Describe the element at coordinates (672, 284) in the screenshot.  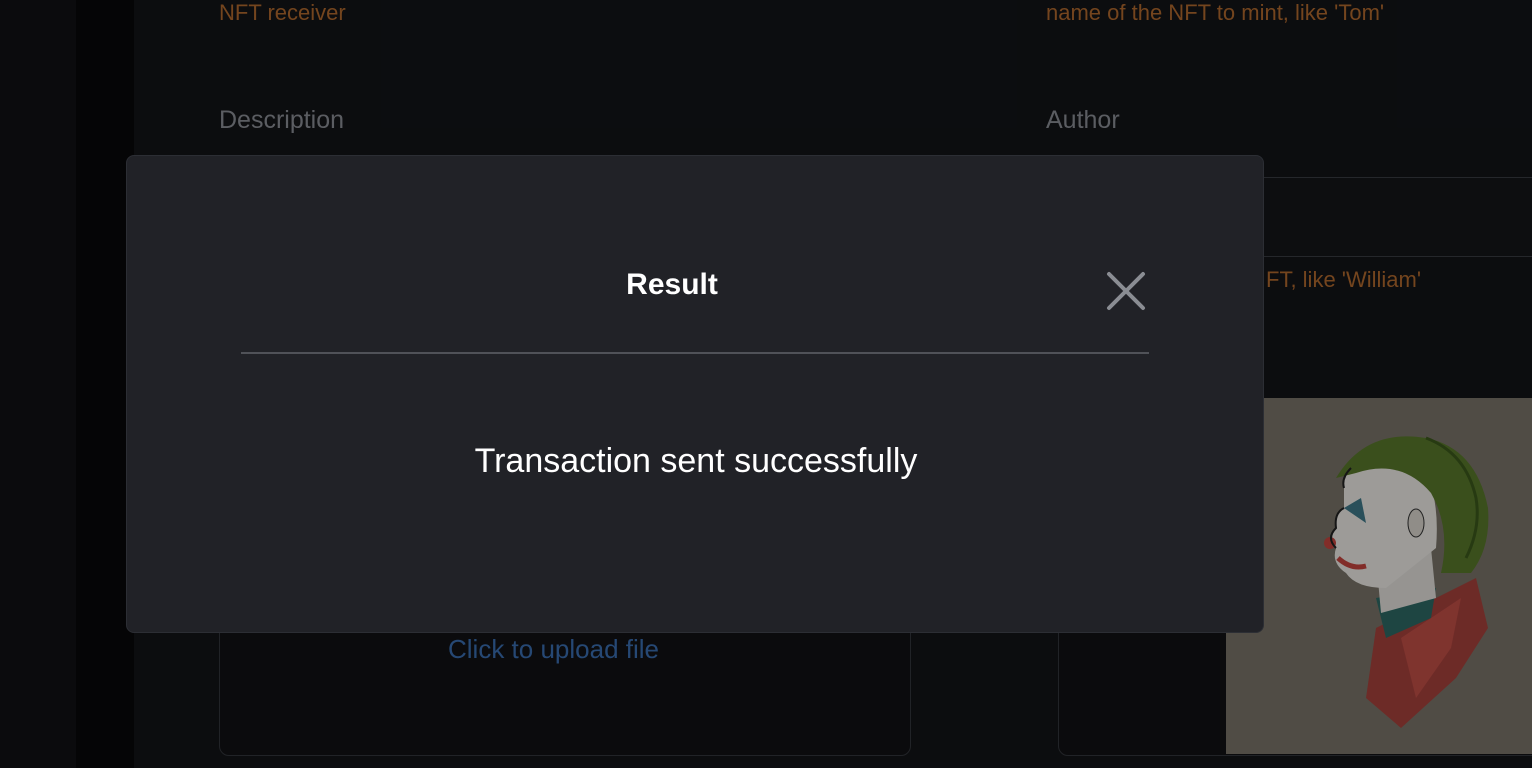
I see `dialog-title: Result` at that location.